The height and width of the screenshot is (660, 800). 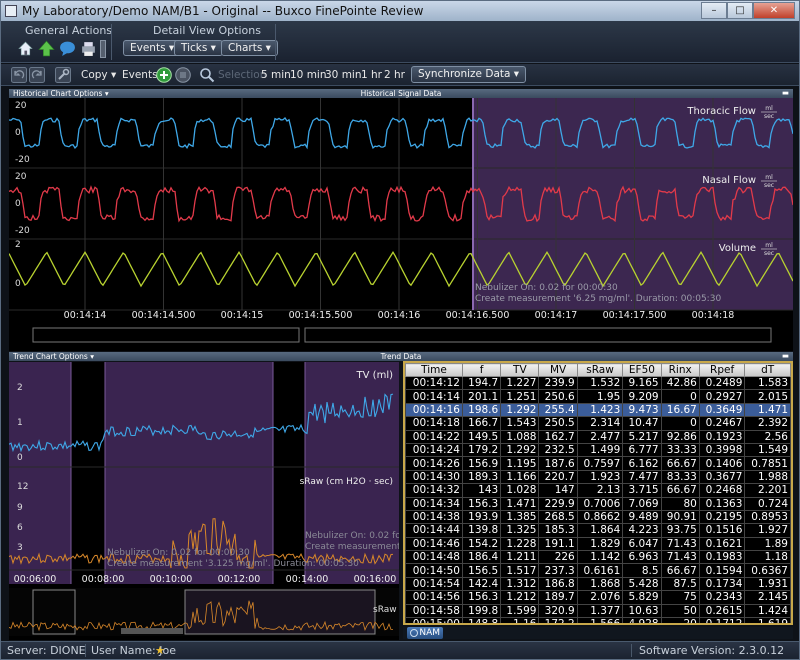 What do you see at coordinates (520, 370) in the screenshot?
I see `column-header-tv: TV` at bounding box center [520, 370].